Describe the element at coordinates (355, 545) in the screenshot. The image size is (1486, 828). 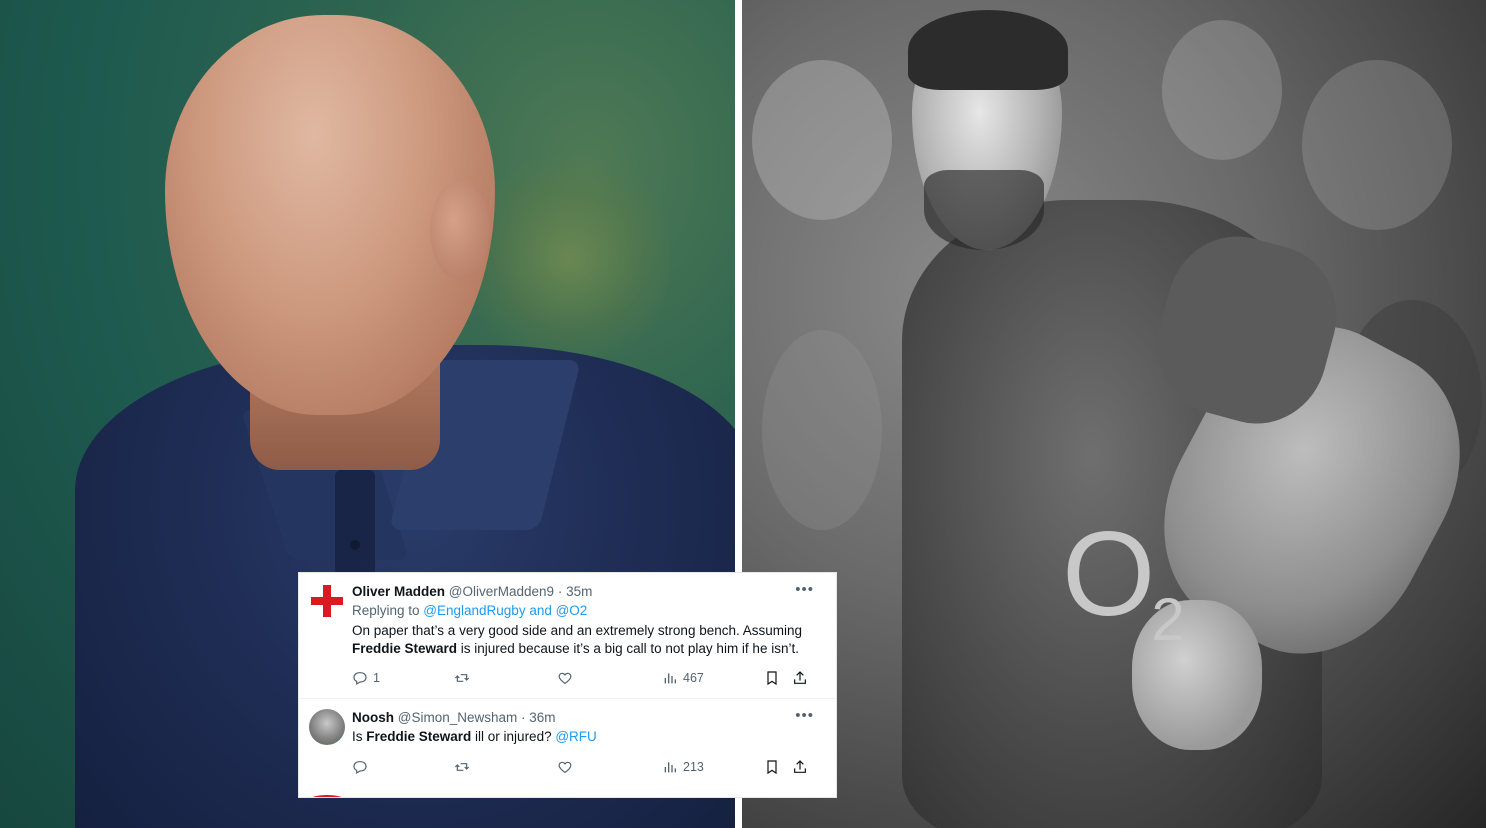
I see `shirt-button` at that location.